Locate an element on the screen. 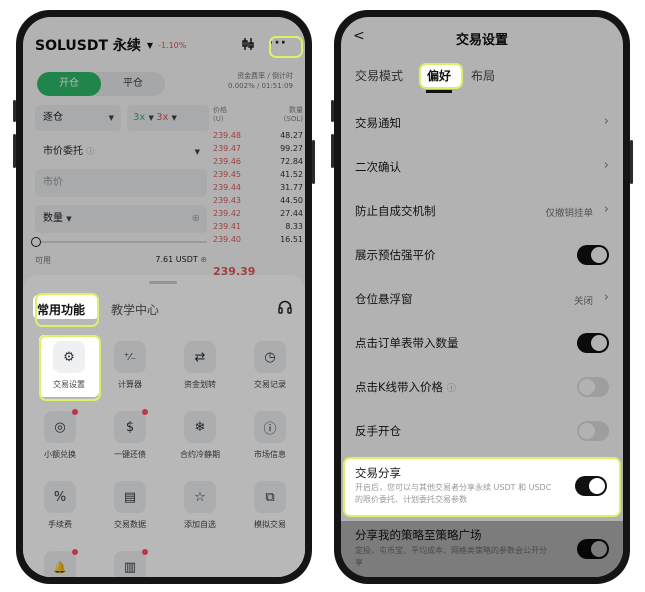 The height and width of the screenshot is (592, 645). common-tab-highlight is located at coordinates (67, 310).